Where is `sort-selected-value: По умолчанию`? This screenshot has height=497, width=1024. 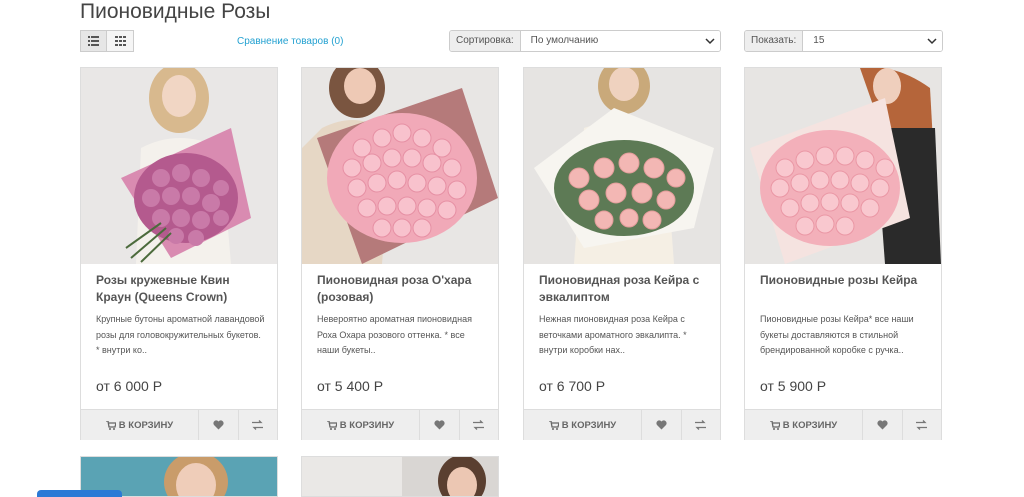
sort-selected-value: По умолчанию is located at coordinates (564, 40).